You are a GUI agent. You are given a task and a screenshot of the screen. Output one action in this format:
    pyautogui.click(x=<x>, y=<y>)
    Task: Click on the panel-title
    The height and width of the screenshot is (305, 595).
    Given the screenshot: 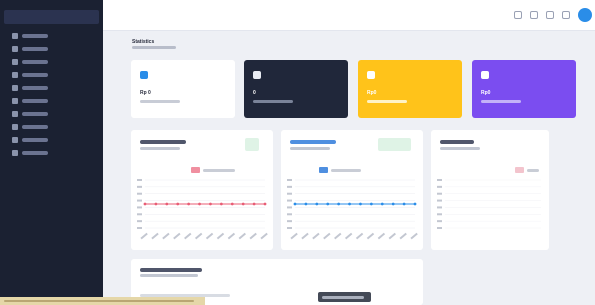 What is the action you would take?
    pyautogui.click(x=163, y=142)
    